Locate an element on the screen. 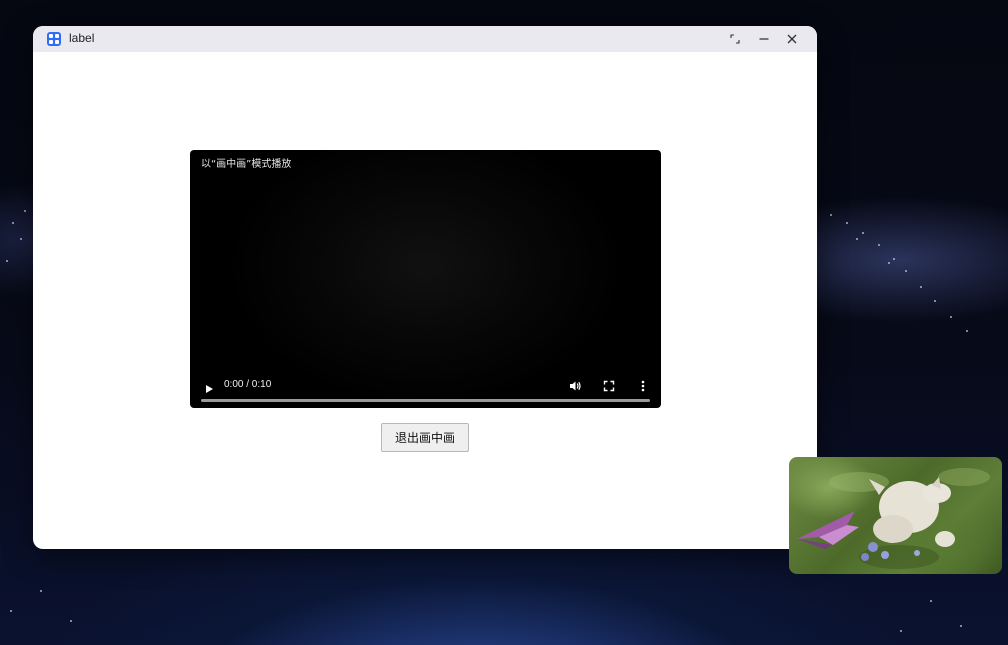  pip-video-frame is located at coordinates (893, 518).